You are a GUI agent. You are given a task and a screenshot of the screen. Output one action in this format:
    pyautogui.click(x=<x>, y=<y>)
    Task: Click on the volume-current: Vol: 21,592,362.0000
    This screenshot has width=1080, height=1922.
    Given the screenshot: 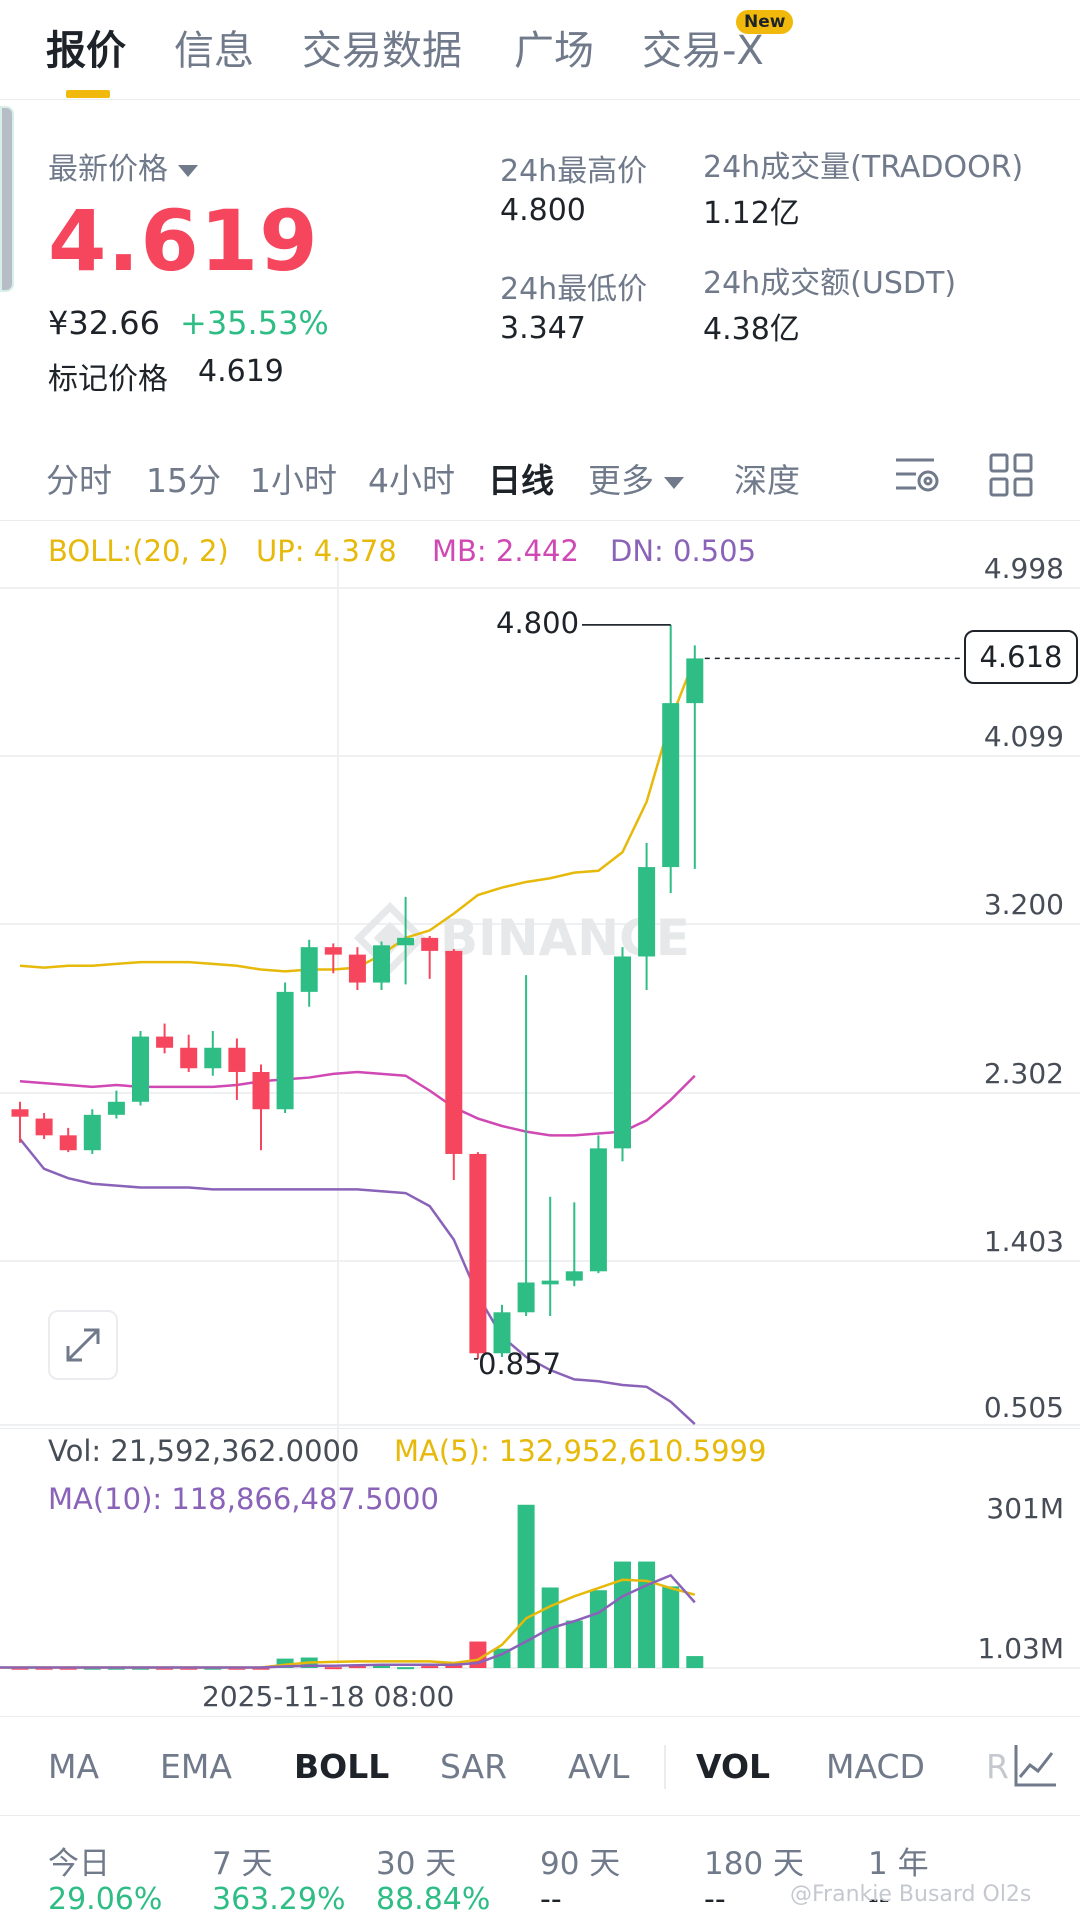 What is the action you would take?
    pyautogui.click(x=204, y=1451)
    